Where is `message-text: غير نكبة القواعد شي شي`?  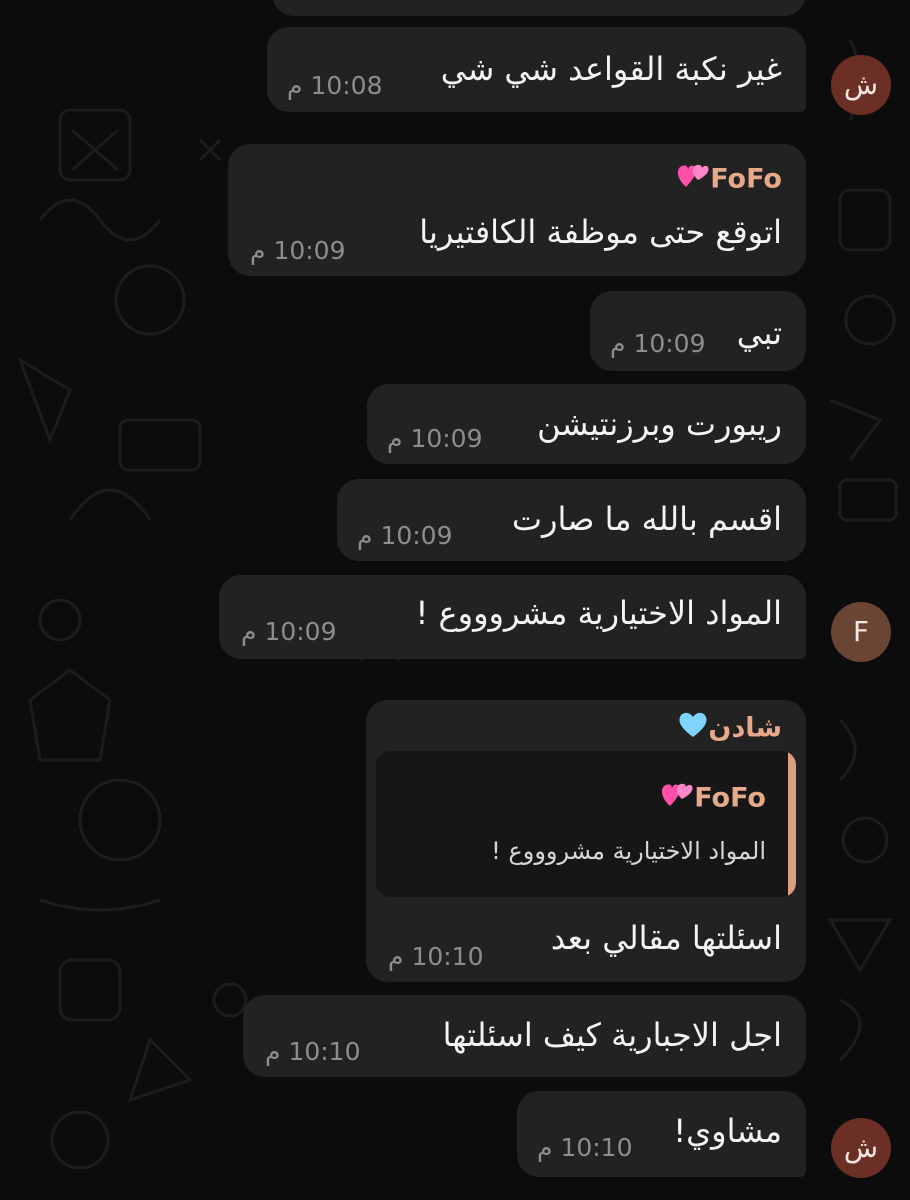 message-text: غير نكبة القواعد شي شي is located at coordinates (611, 69).